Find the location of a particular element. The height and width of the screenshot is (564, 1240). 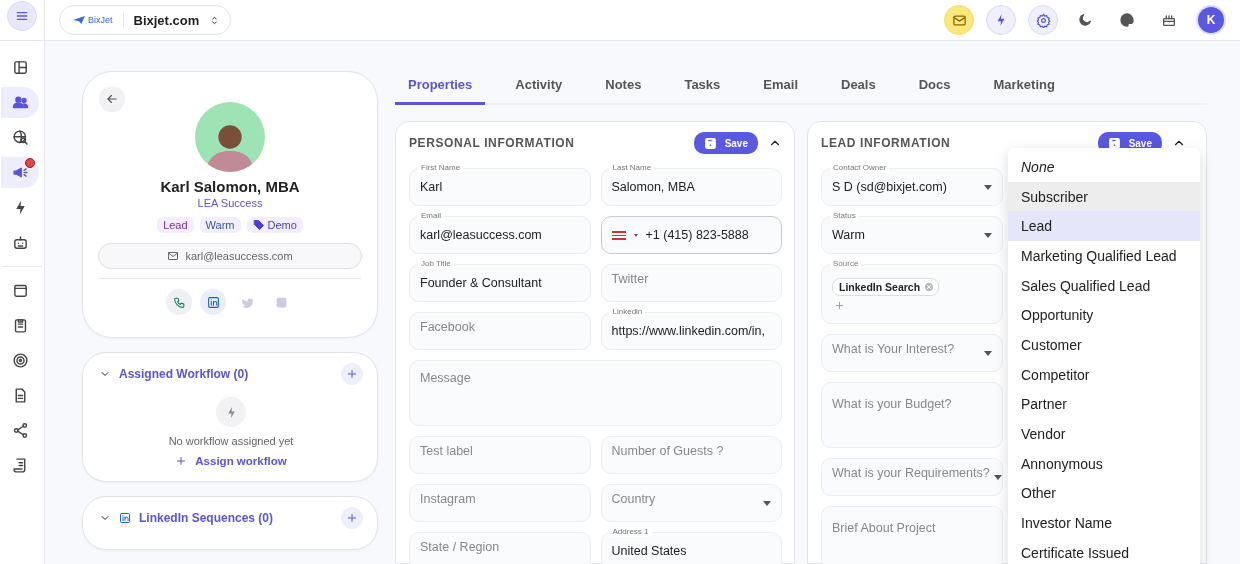

input-field: Number of Guests ? is located at coordinates (691, 455).